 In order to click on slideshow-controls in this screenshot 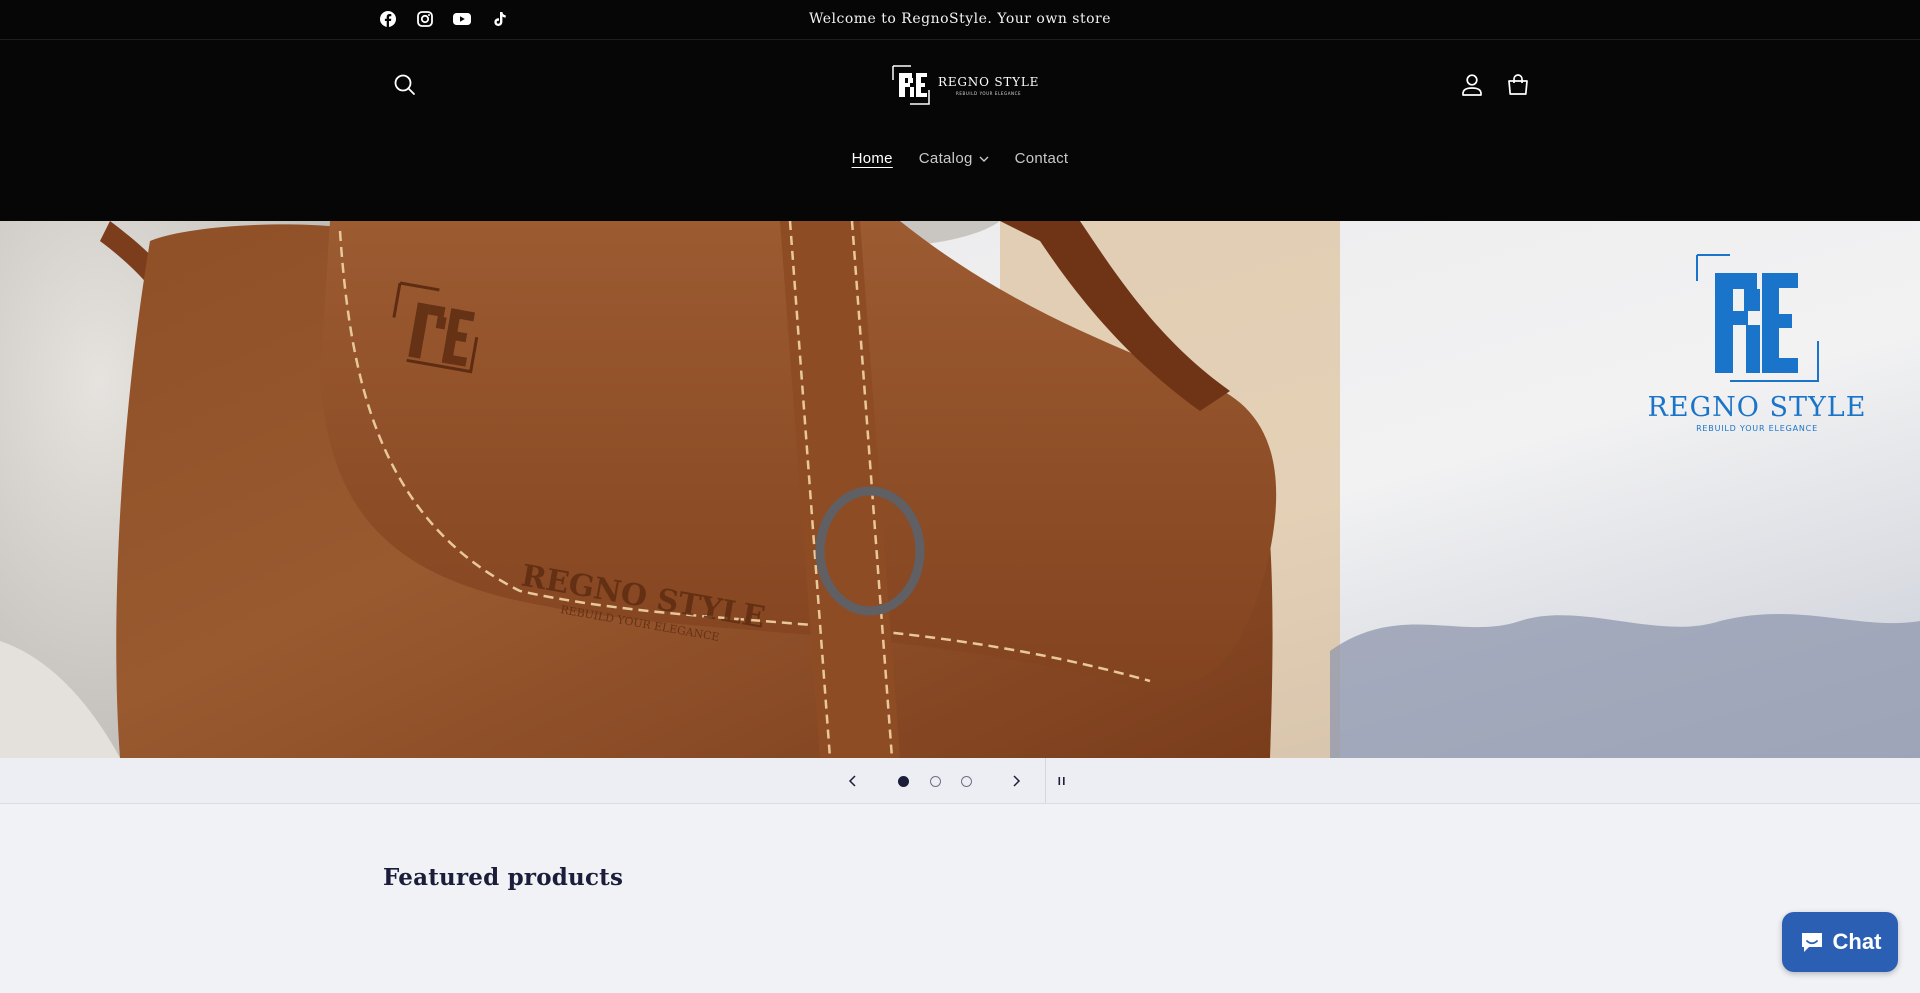, I will do `click(960, 781)`.